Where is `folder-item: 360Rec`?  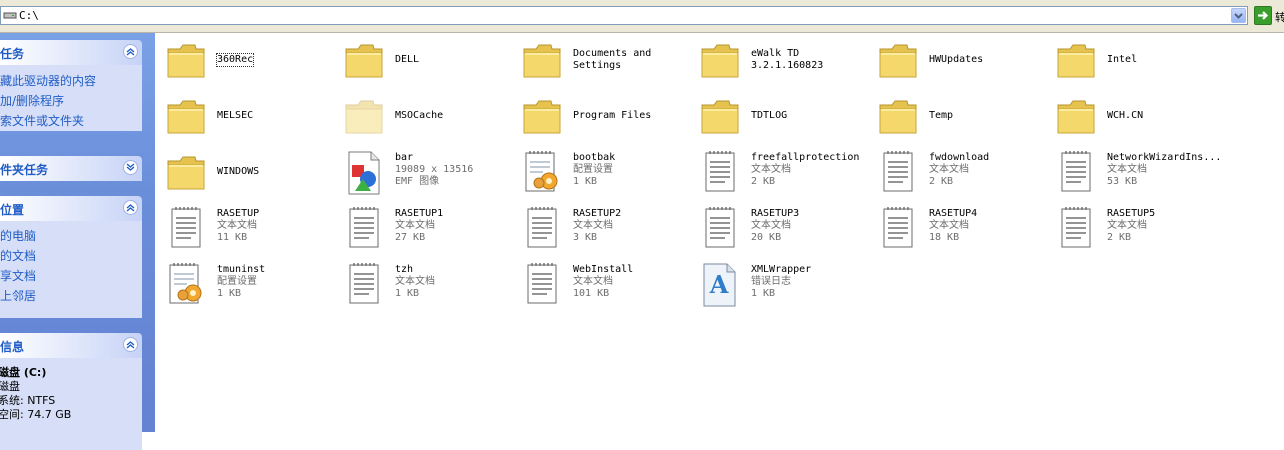 folder-item: 360Rec is located at coordinates (248, 62).